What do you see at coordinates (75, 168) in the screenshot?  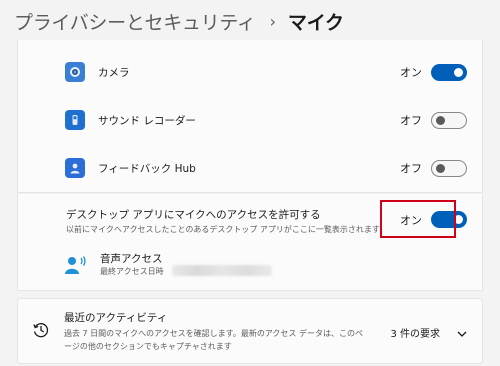 I see `feedback-hub-icon` at bounding box center [75, 168].